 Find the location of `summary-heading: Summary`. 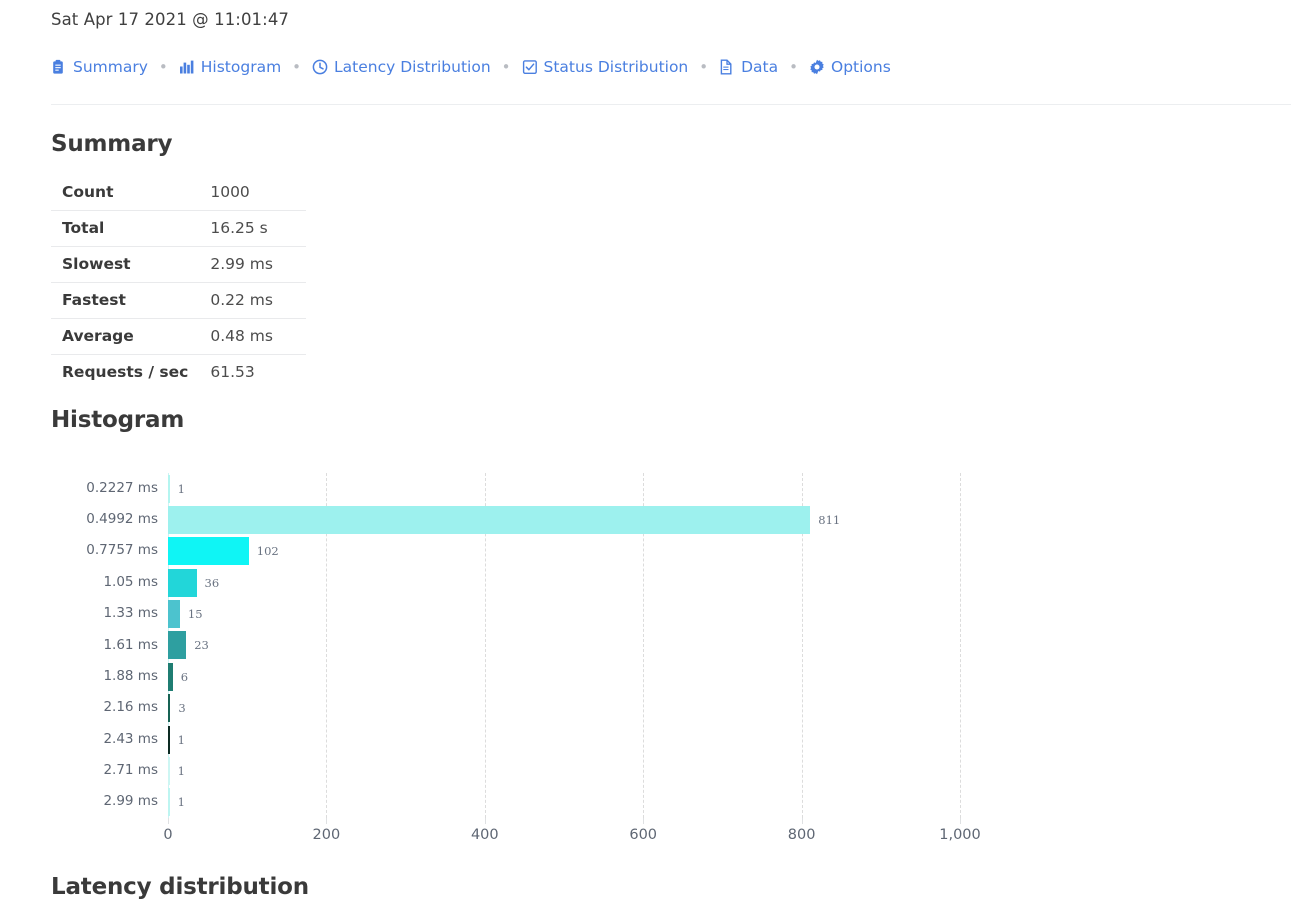

summary-heading: Summary is located at coordinates (112, 144).